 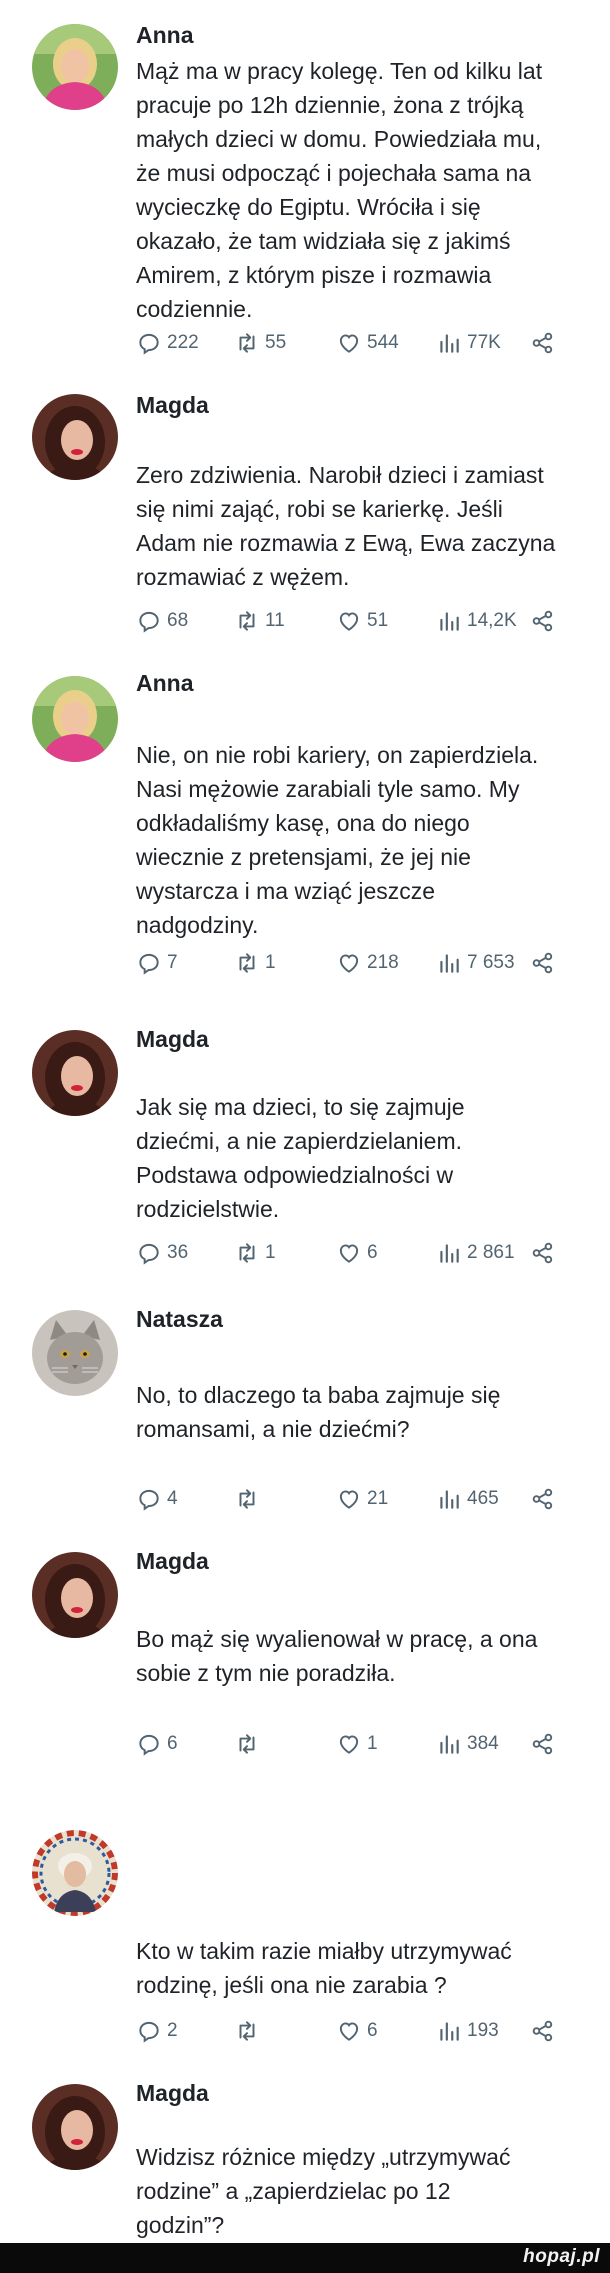 I want to click on reply-count: 7, so click(x=172, y=962).